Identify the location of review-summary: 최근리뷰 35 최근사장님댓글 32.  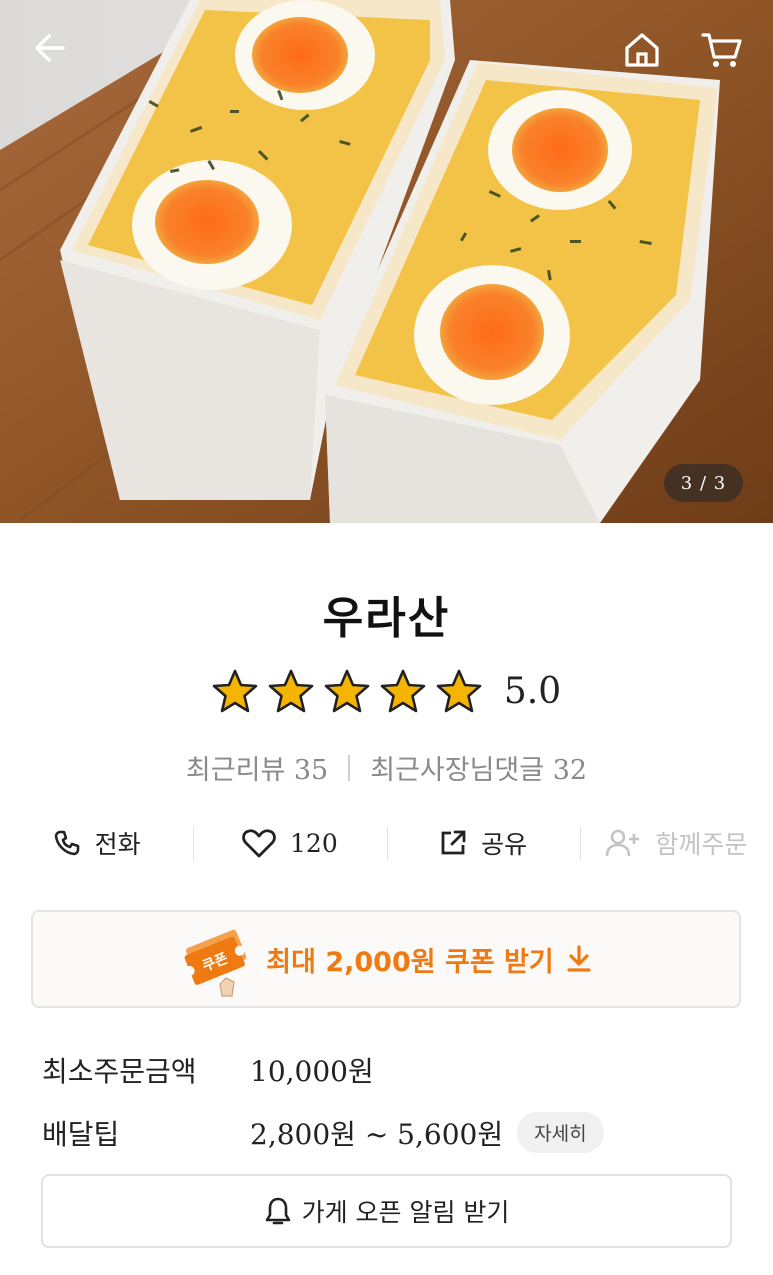
(386, 767).